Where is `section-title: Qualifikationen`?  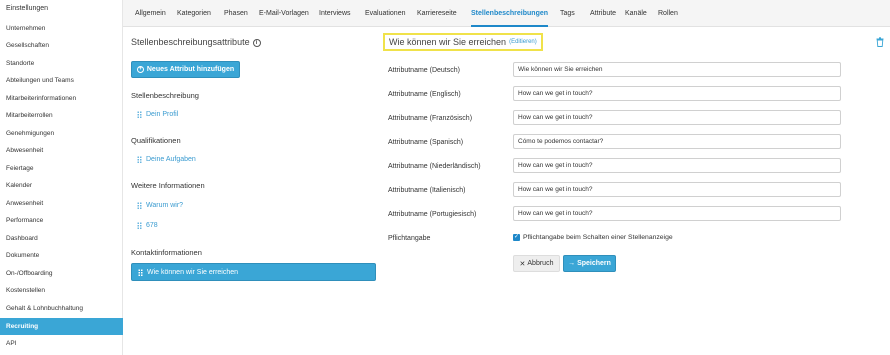
section-title: Qualifikationen is located at coordinates (156, 140).